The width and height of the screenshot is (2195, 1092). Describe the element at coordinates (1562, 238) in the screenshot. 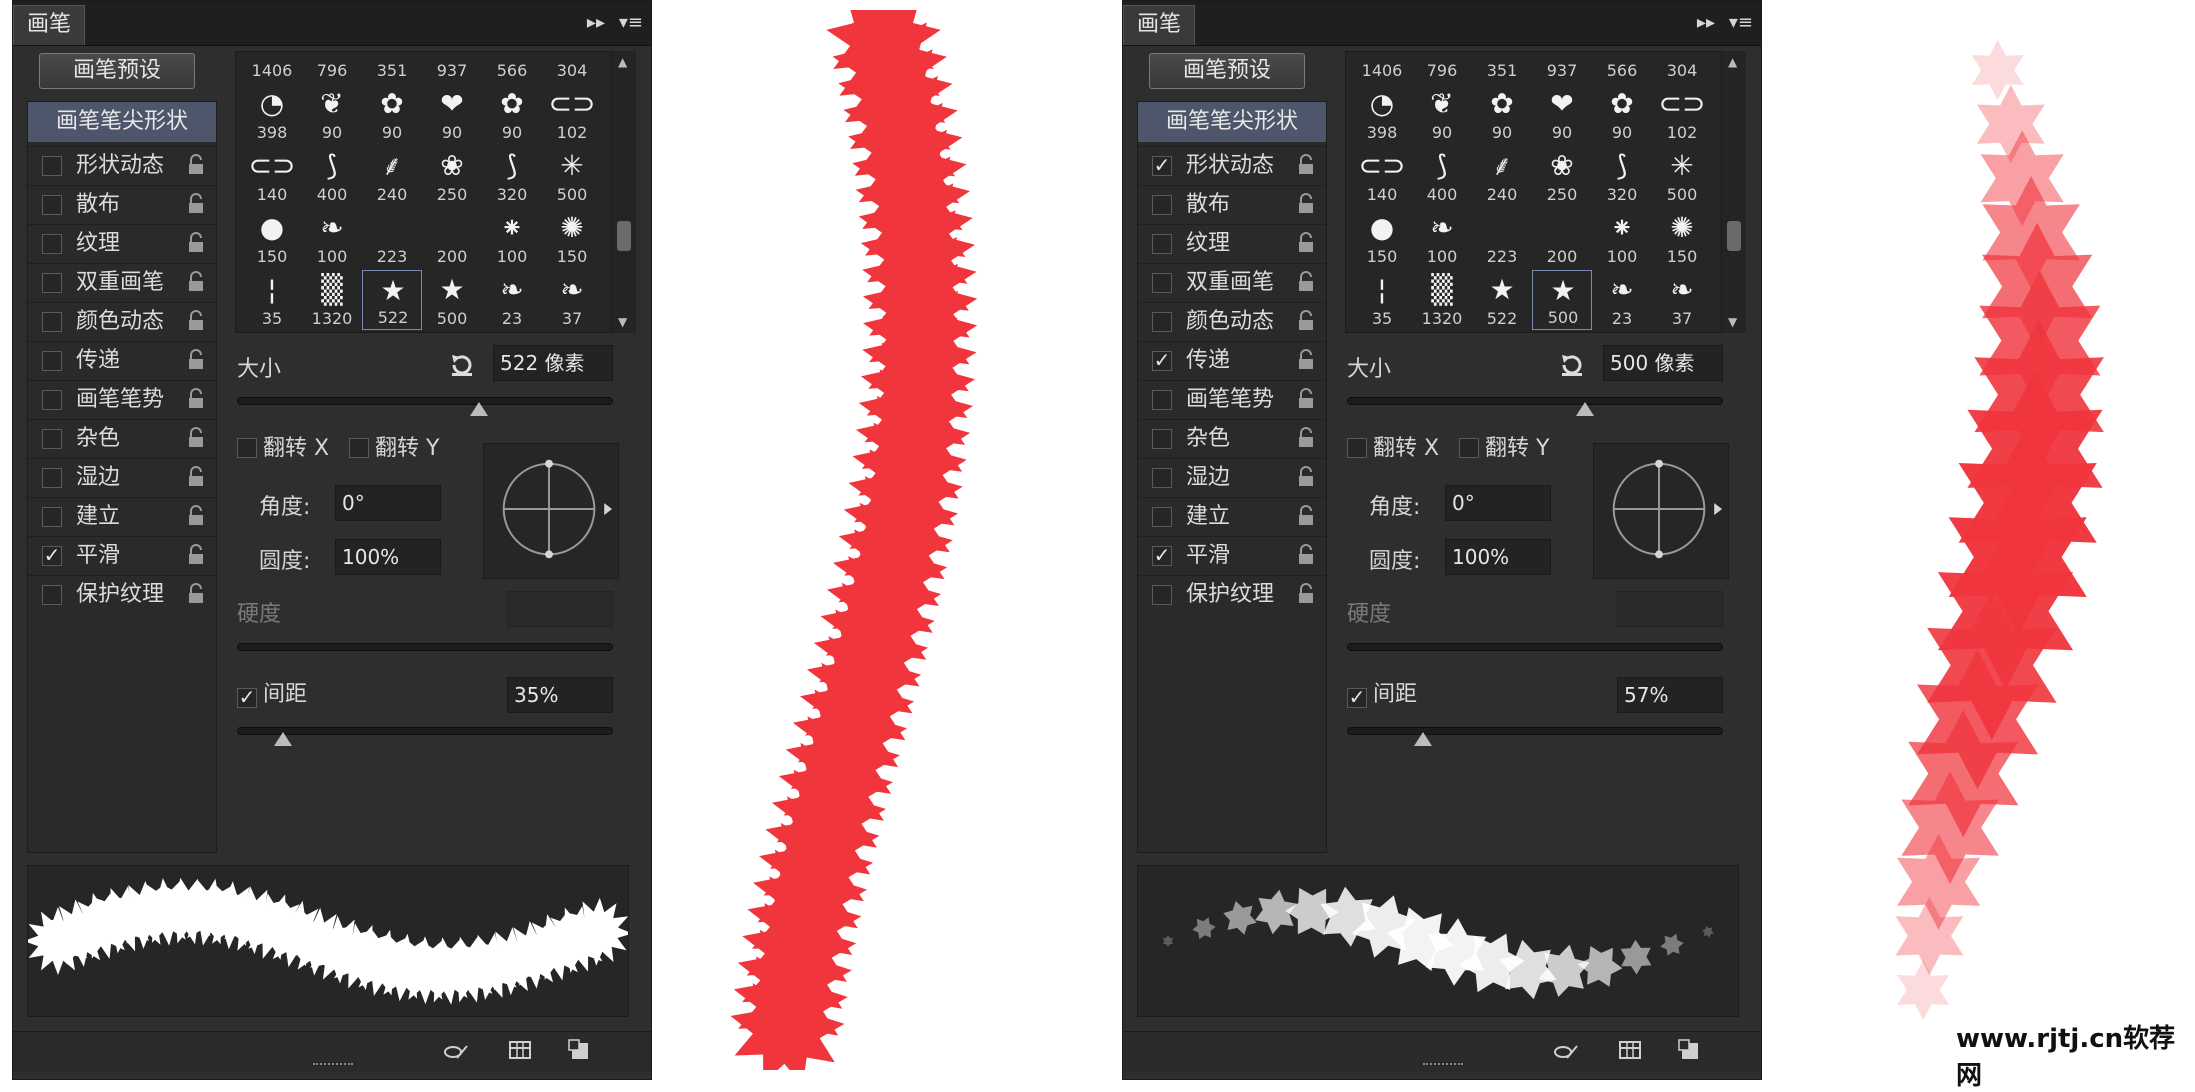

I see `brush-tip-cell: 200` at that location.